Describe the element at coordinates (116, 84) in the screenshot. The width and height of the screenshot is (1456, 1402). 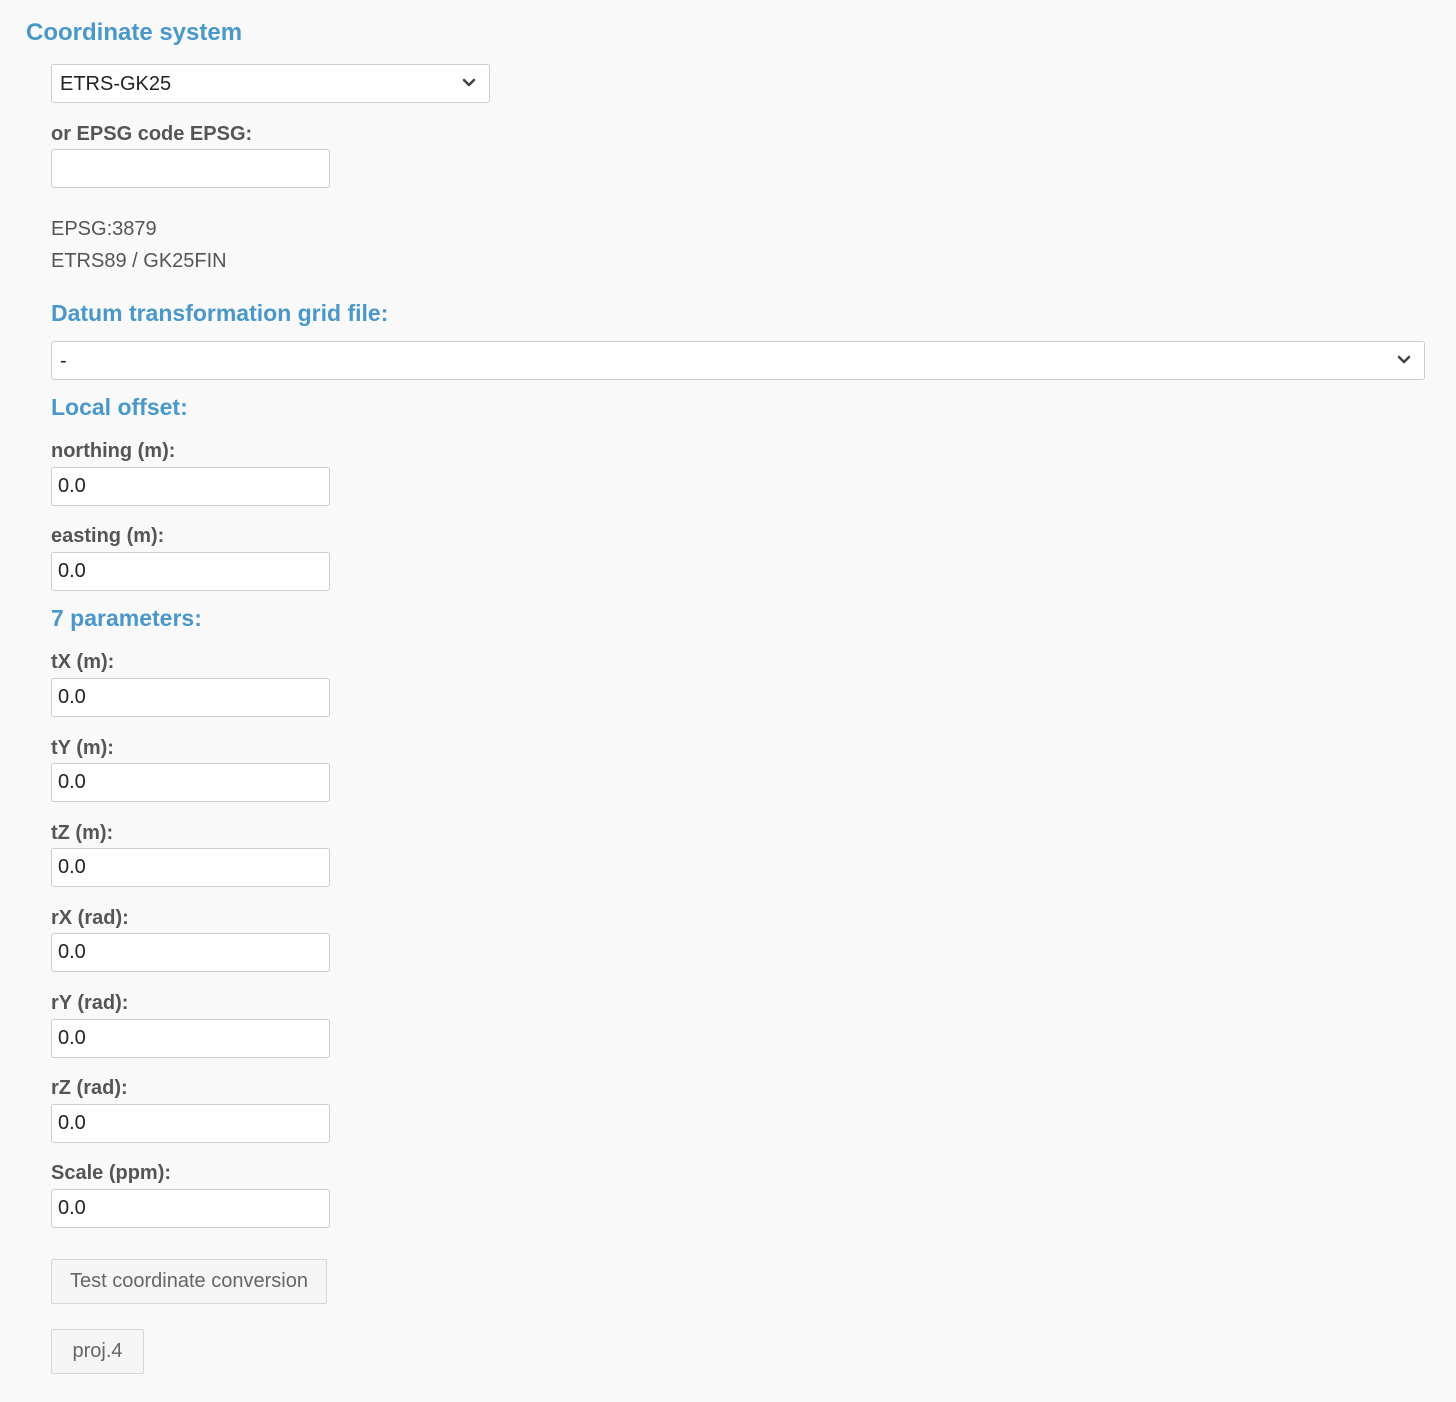
I see `coordinate-system-selected-value: ETRS-GK25` at that location.